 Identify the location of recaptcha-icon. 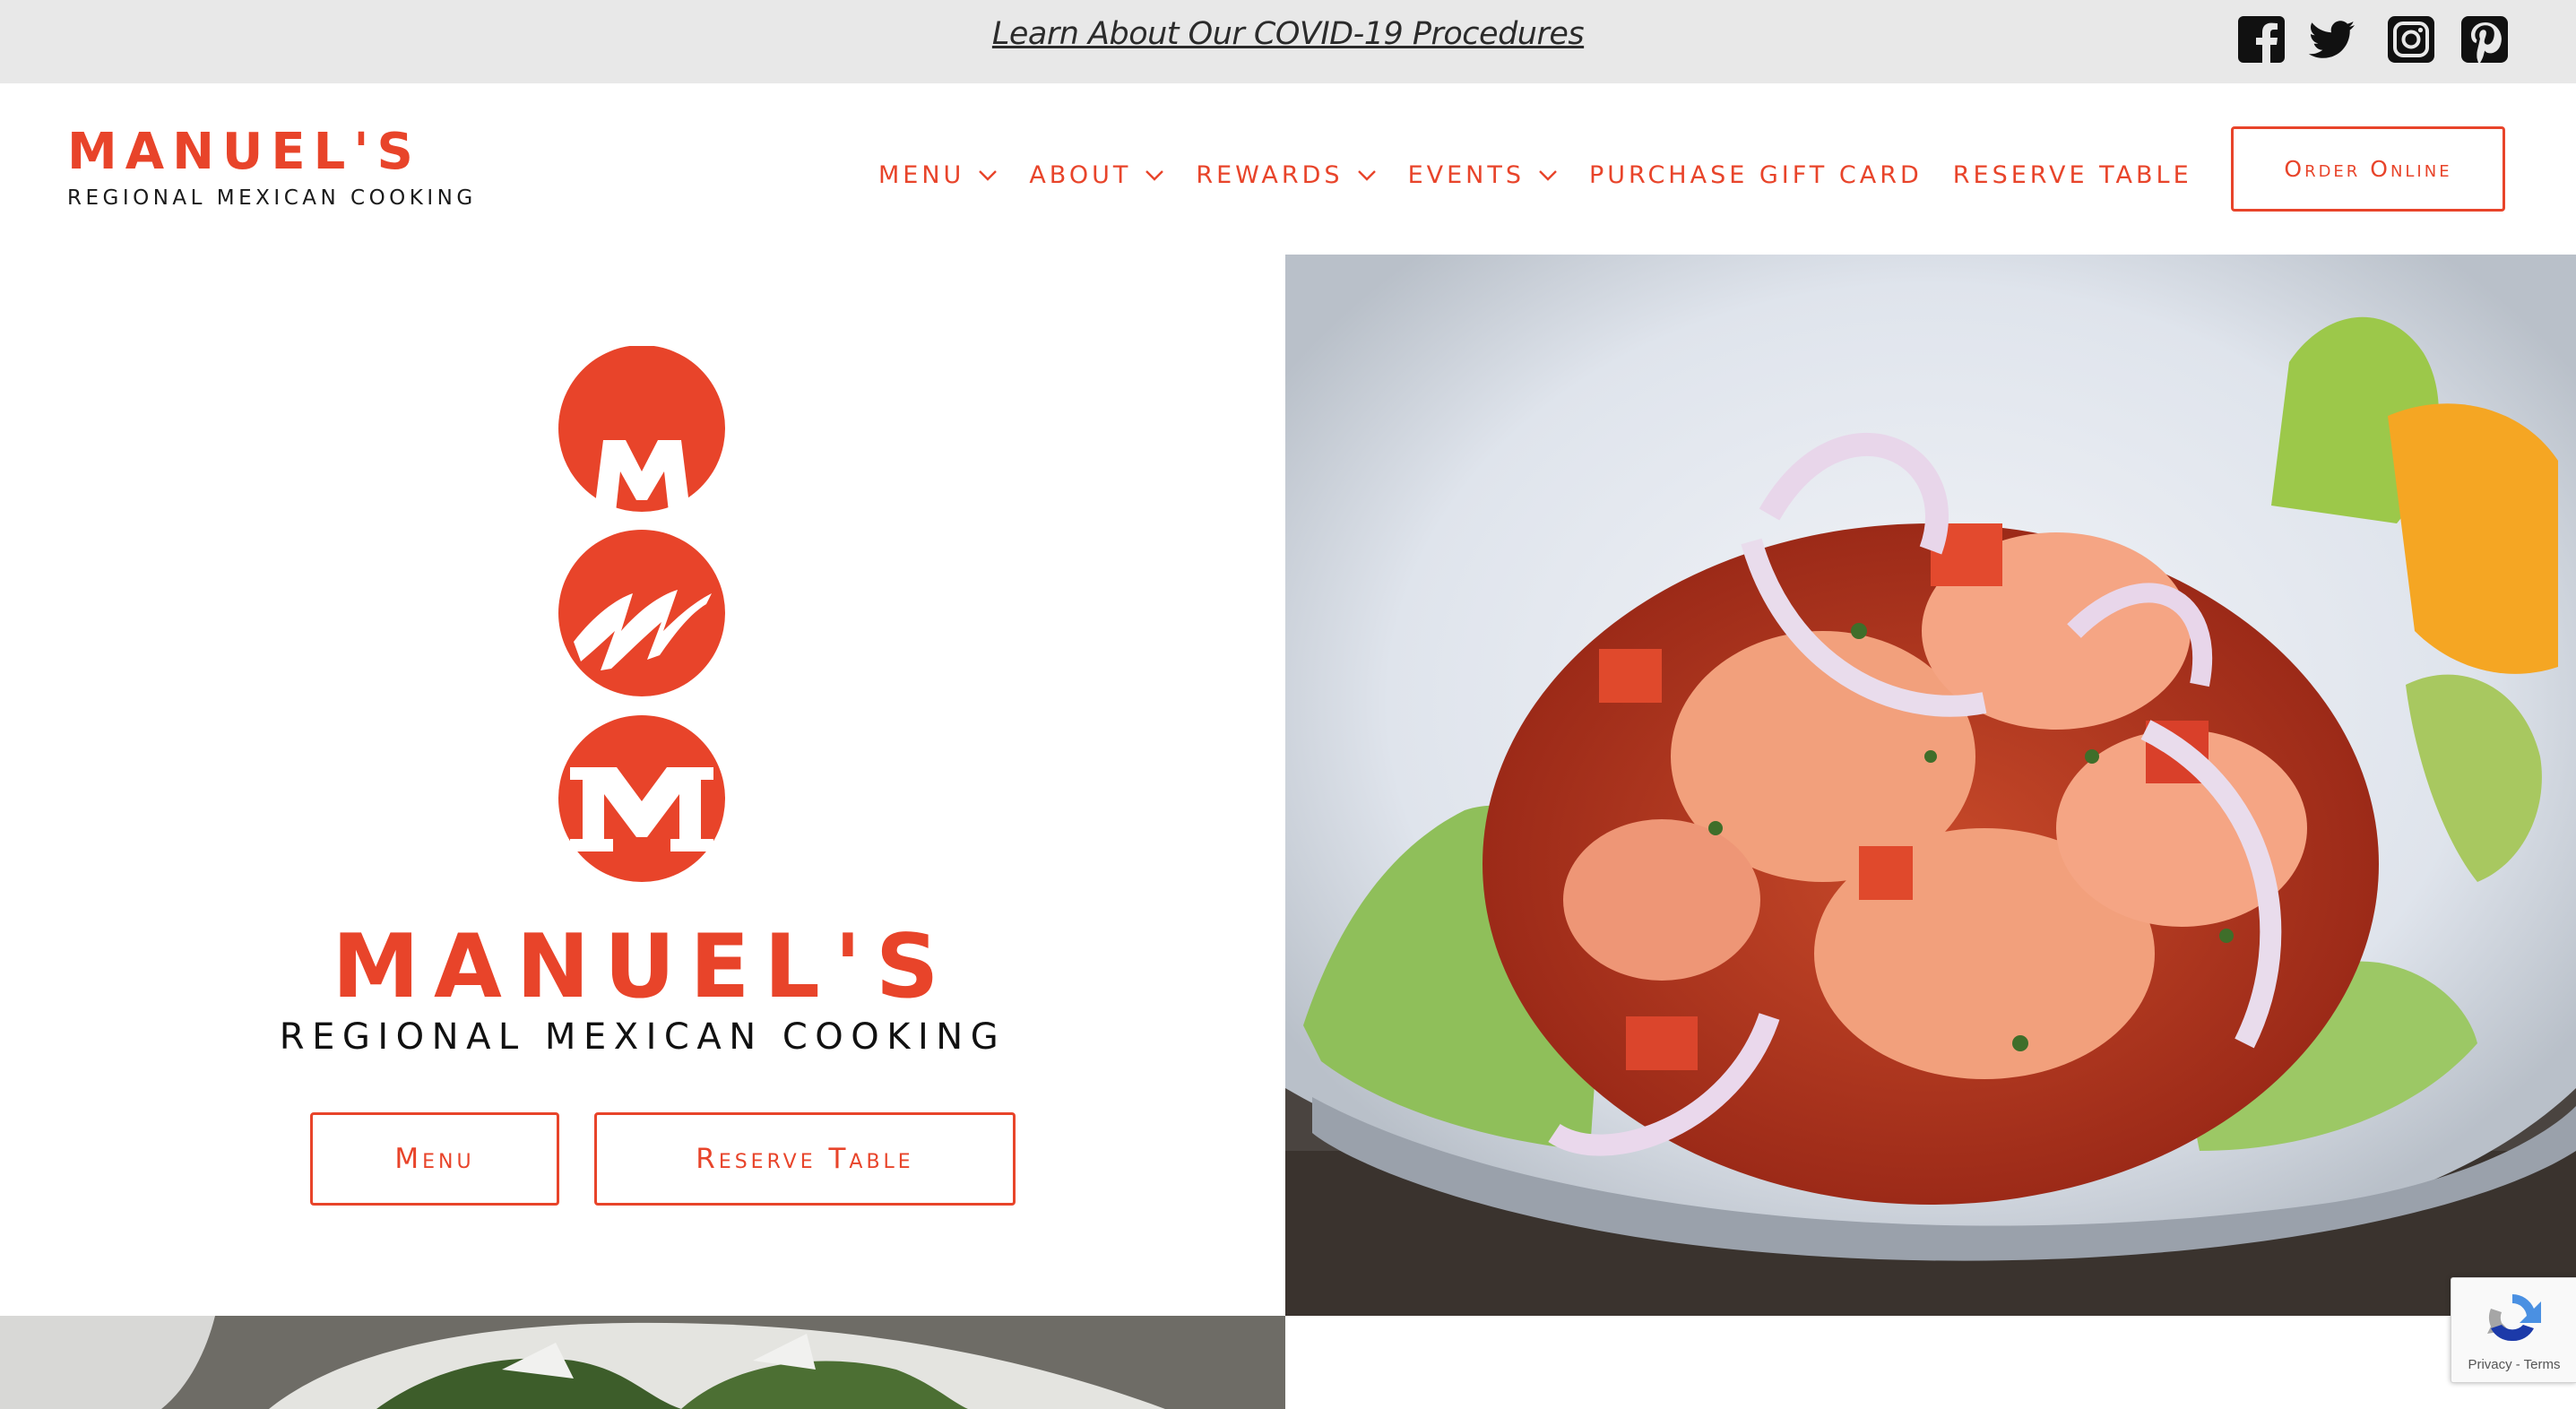
(2514, 1318).